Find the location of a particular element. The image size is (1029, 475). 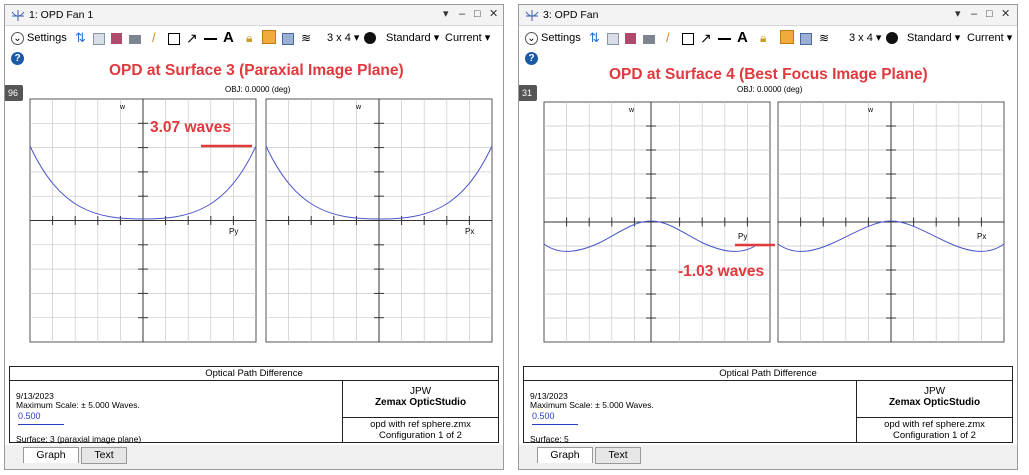

annotation-value: -1.03 waves is located at coordinates (721, 271).